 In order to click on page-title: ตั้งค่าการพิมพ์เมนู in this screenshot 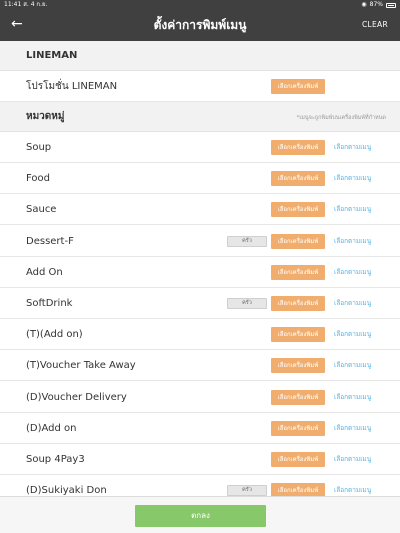, I will do `click(200, 25)`.